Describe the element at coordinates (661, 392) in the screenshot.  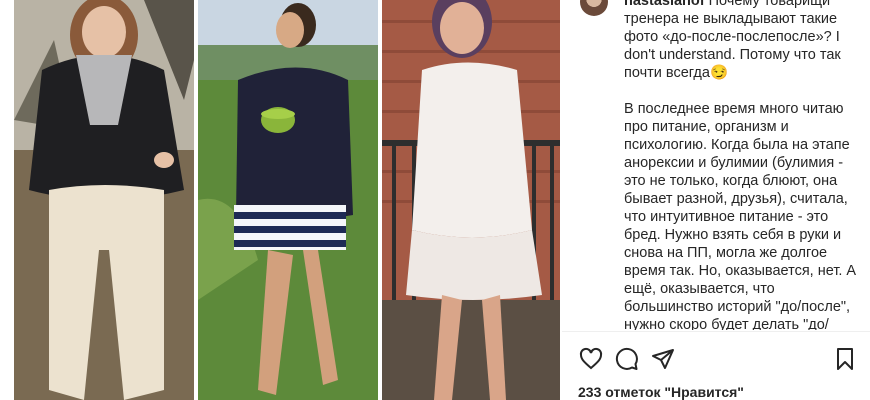
I see `likes-count: 233 отметок "Нравится"` at that location.